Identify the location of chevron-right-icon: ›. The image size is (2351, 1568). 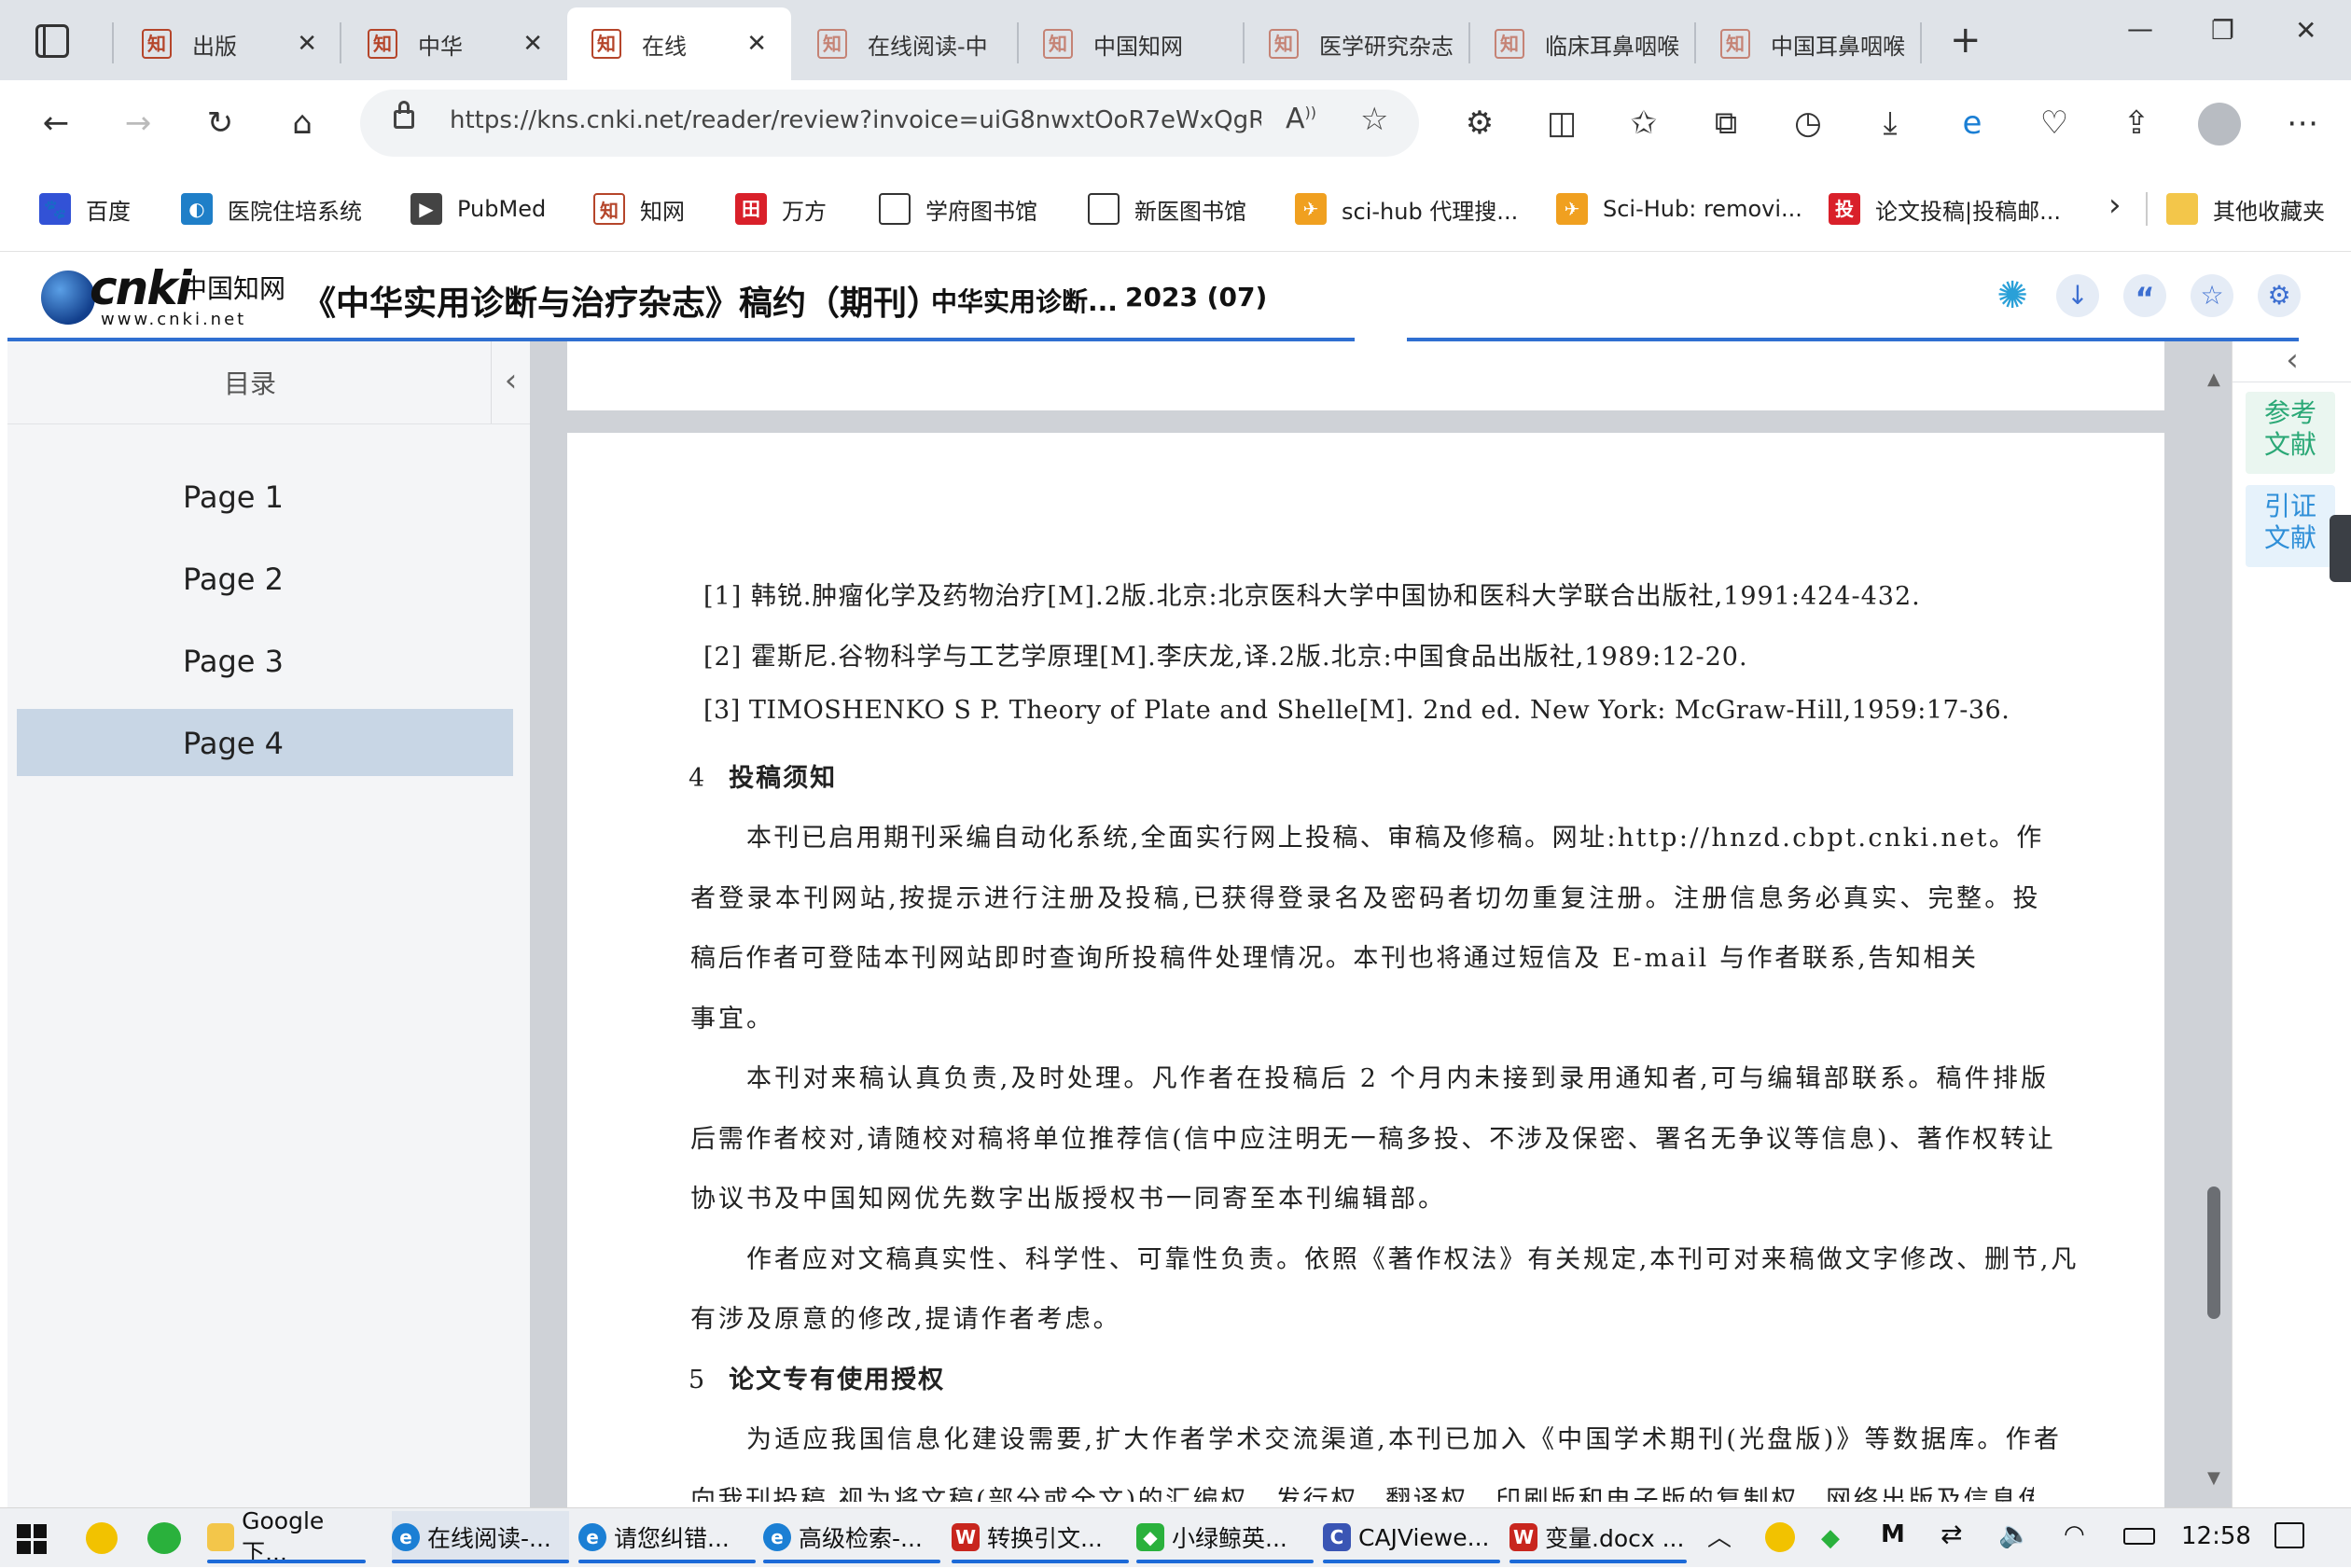
(2114, 205).